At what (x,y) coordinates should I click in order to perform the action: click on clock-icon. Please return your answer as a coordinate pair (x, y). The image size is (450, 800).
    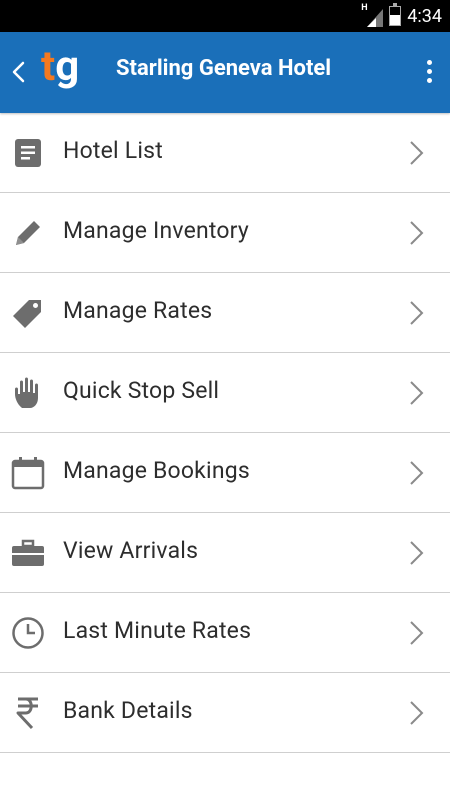
    Looking at the image, I should click on (28, 633).